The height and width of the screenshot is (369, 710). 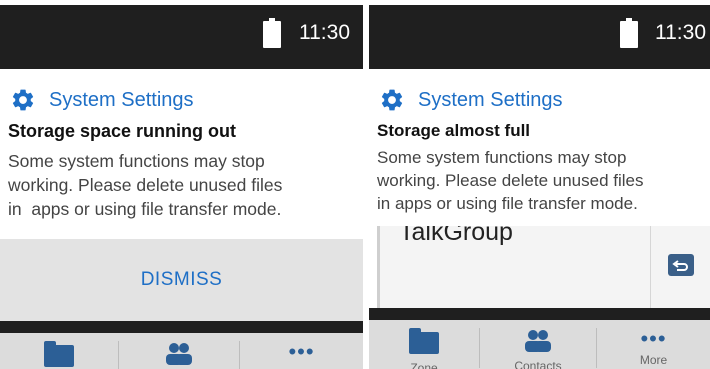 What do you see at coordinates (538, 364) in the screenshot?
I see `nav-label: Contacts` at bounding box center [538, 364].